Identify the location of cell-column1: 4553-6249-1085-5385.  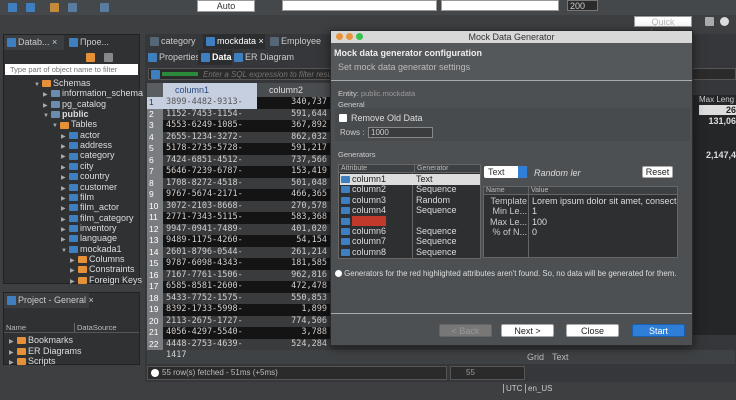
(210, 131).